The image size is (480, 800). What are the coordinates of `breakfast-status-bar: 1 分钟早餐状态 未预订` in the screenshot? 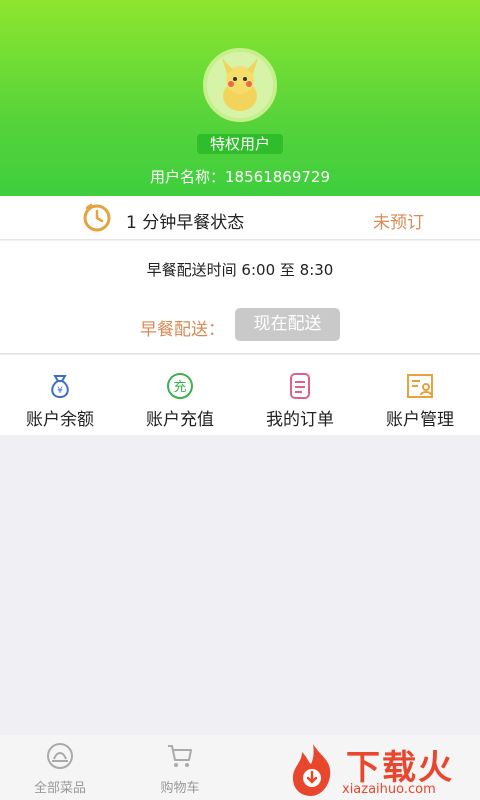 It's located at (240, 218).